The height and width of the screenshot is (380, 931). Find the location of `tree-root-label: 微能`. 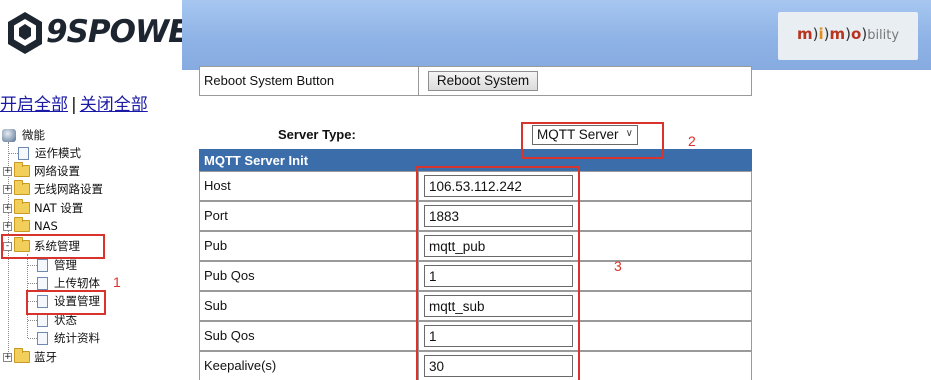

tree-root-label: 微能 is located at coordinates (33, 135).